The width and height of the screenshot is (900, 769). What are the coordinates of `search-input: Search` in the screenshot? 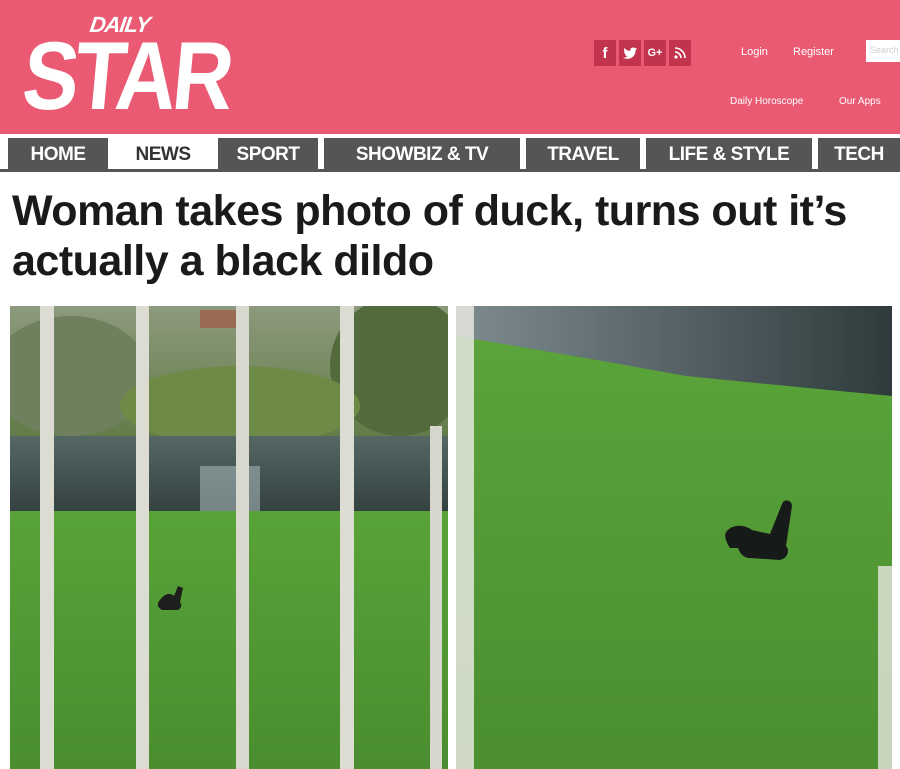 It's located at (883, 51).